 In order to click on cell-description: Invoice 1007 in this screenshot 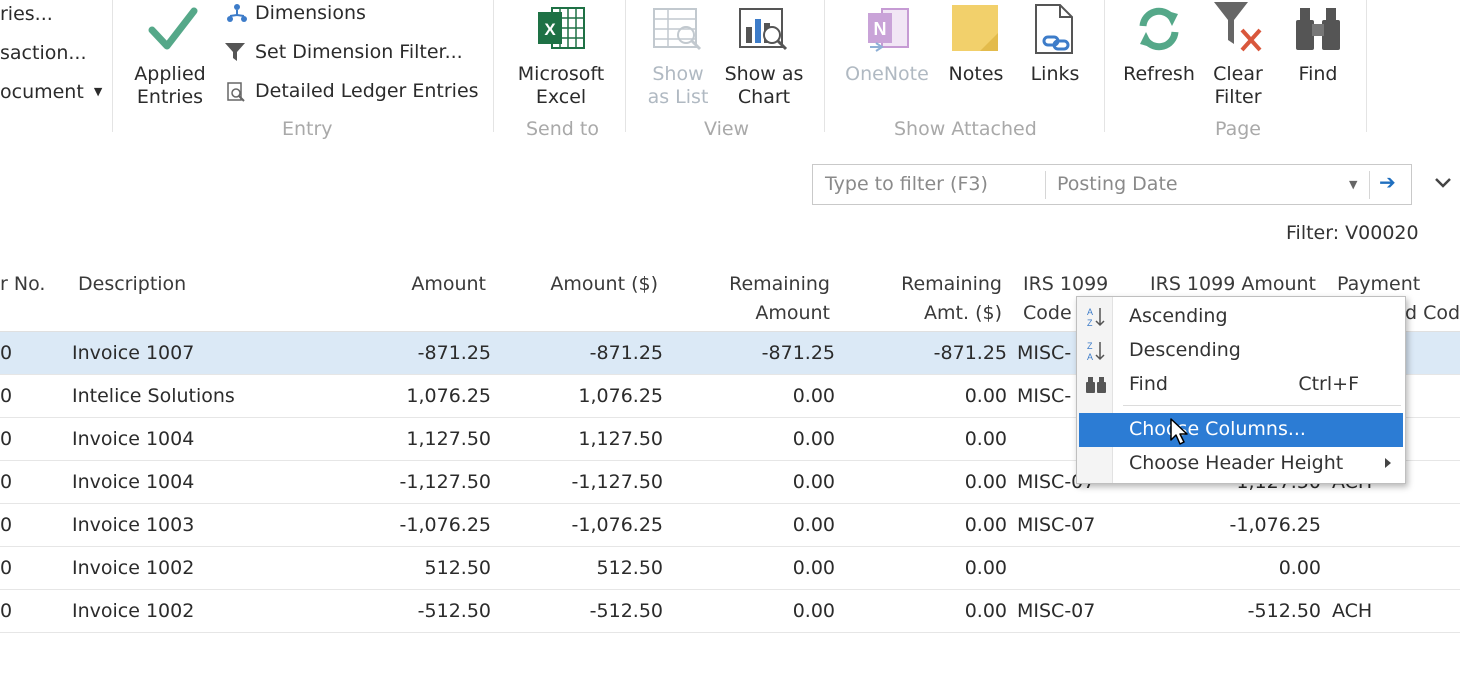, I will do `click(133, 353)`.